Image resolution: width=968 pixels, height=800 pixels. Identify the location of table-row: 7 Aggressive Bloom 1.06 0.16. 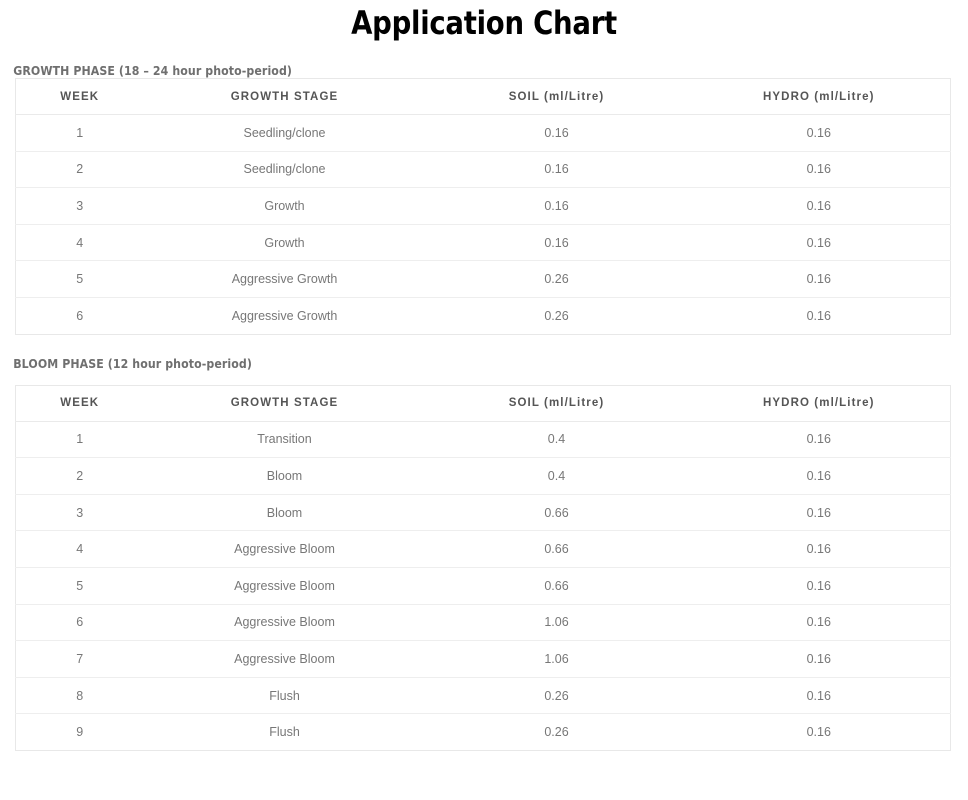
(483, 659).